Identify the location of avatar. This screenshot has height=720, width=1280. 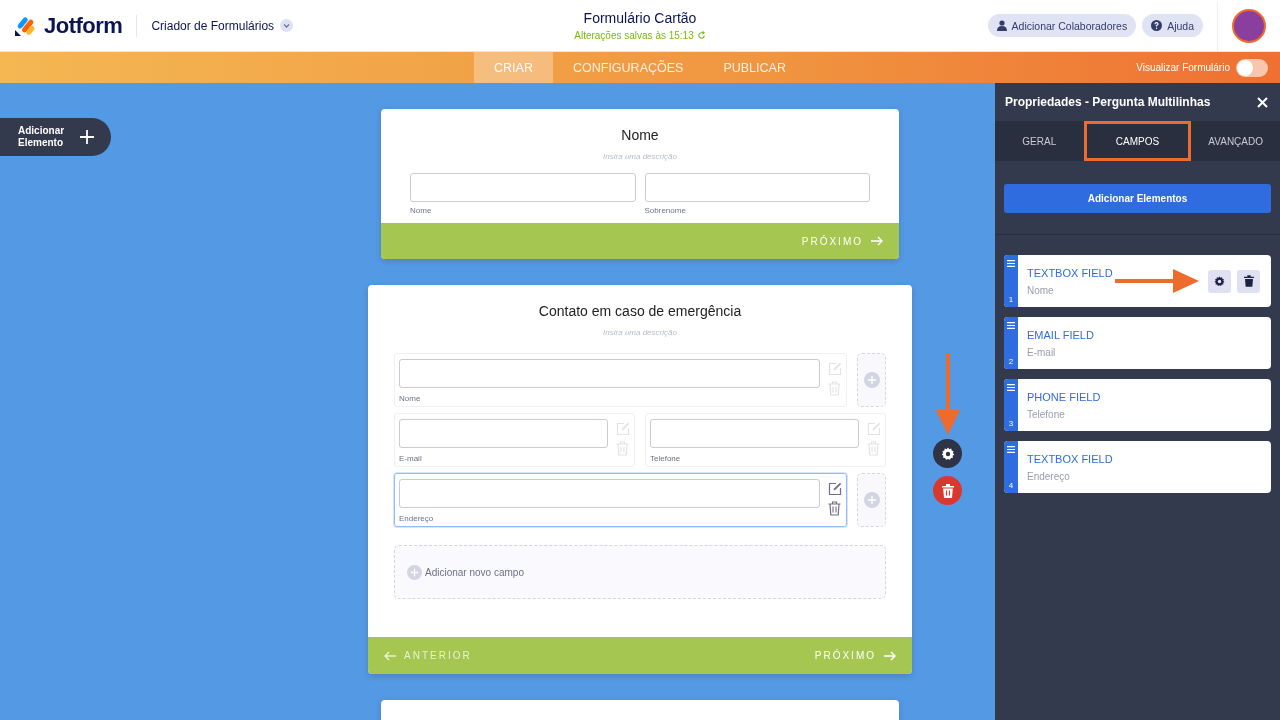
(1249, 25).